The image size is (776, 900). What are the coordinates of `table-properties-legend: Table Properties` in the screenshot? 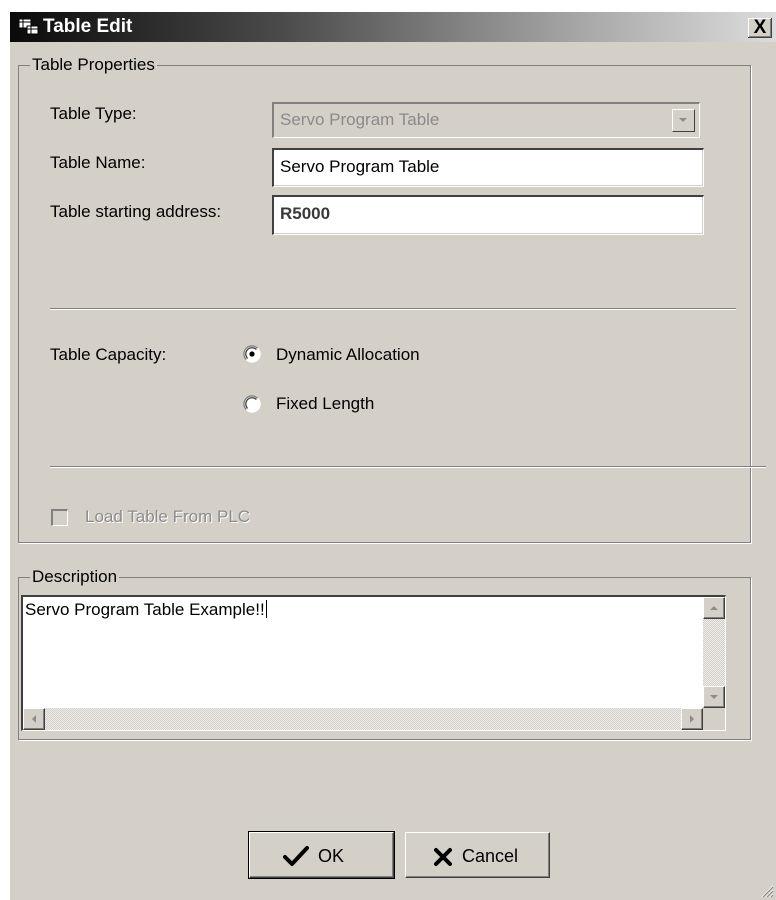 It's located at (93, 65).